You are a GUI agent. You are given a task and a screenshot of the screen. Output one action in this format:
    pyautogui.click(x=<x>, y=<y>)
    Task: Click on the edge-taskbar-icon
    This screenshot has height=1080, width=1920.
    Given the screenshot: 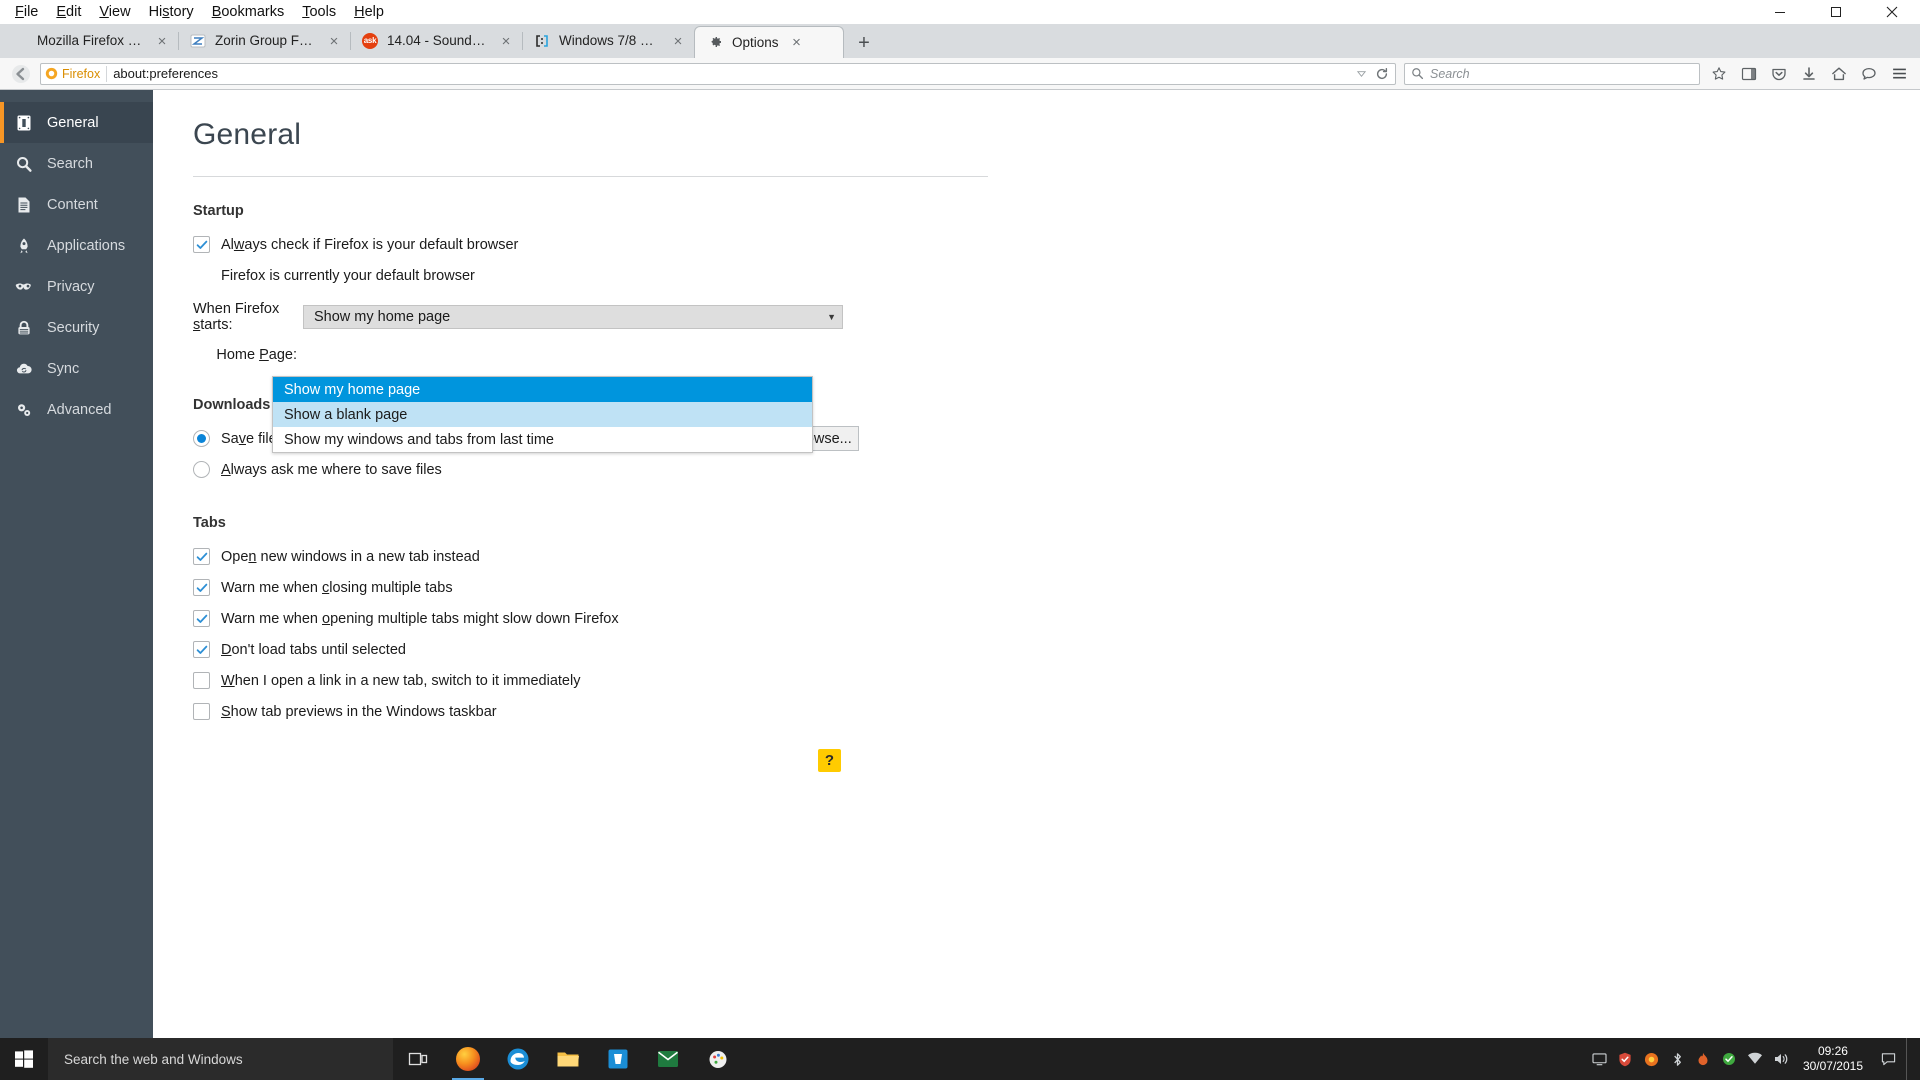 What is the action you would take?
    pyautogui.click(x=518, y=1059)
    